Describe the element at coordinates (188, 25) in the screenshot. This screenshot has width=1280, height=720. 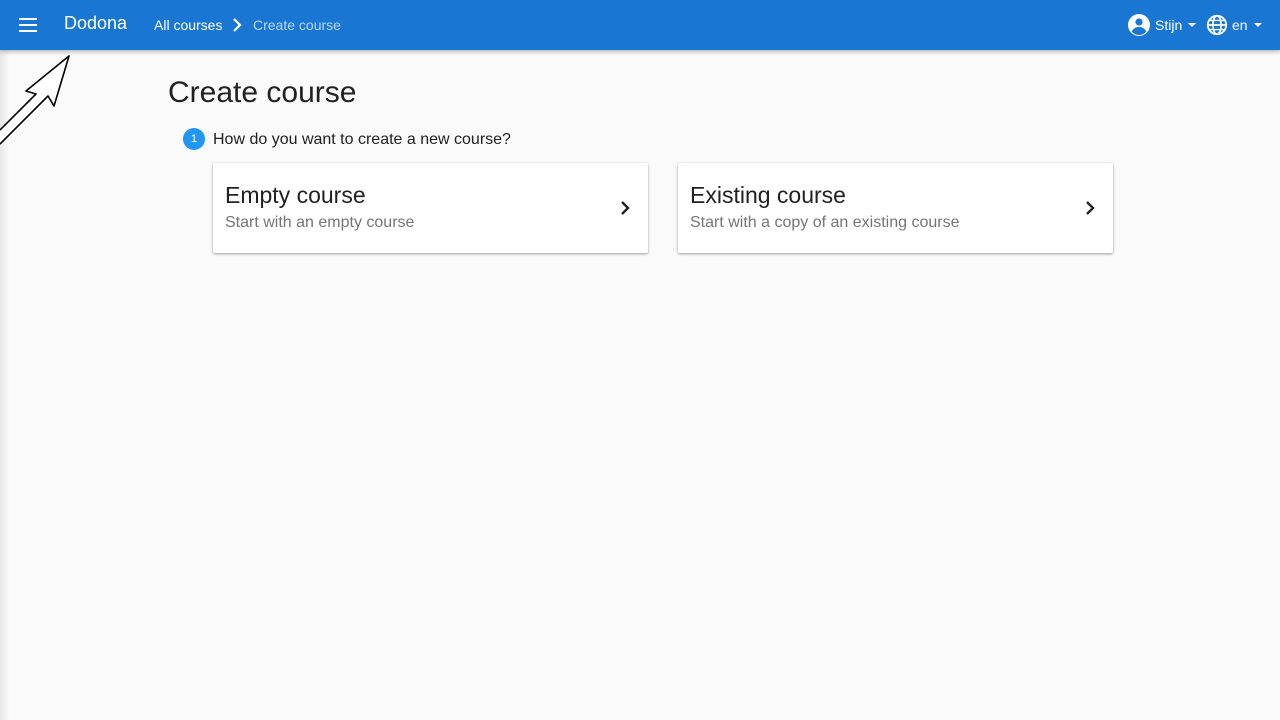
I see `breadcrumb-all-courses: All courses` at that location.